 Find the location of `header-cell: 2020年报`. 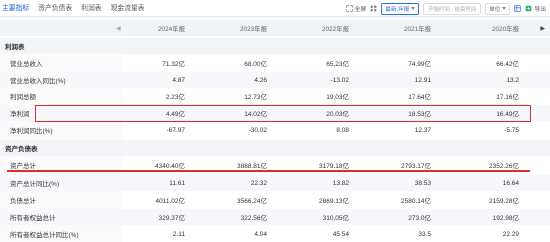

header-cell: 2020年报 is located at coordinates (505, 29).